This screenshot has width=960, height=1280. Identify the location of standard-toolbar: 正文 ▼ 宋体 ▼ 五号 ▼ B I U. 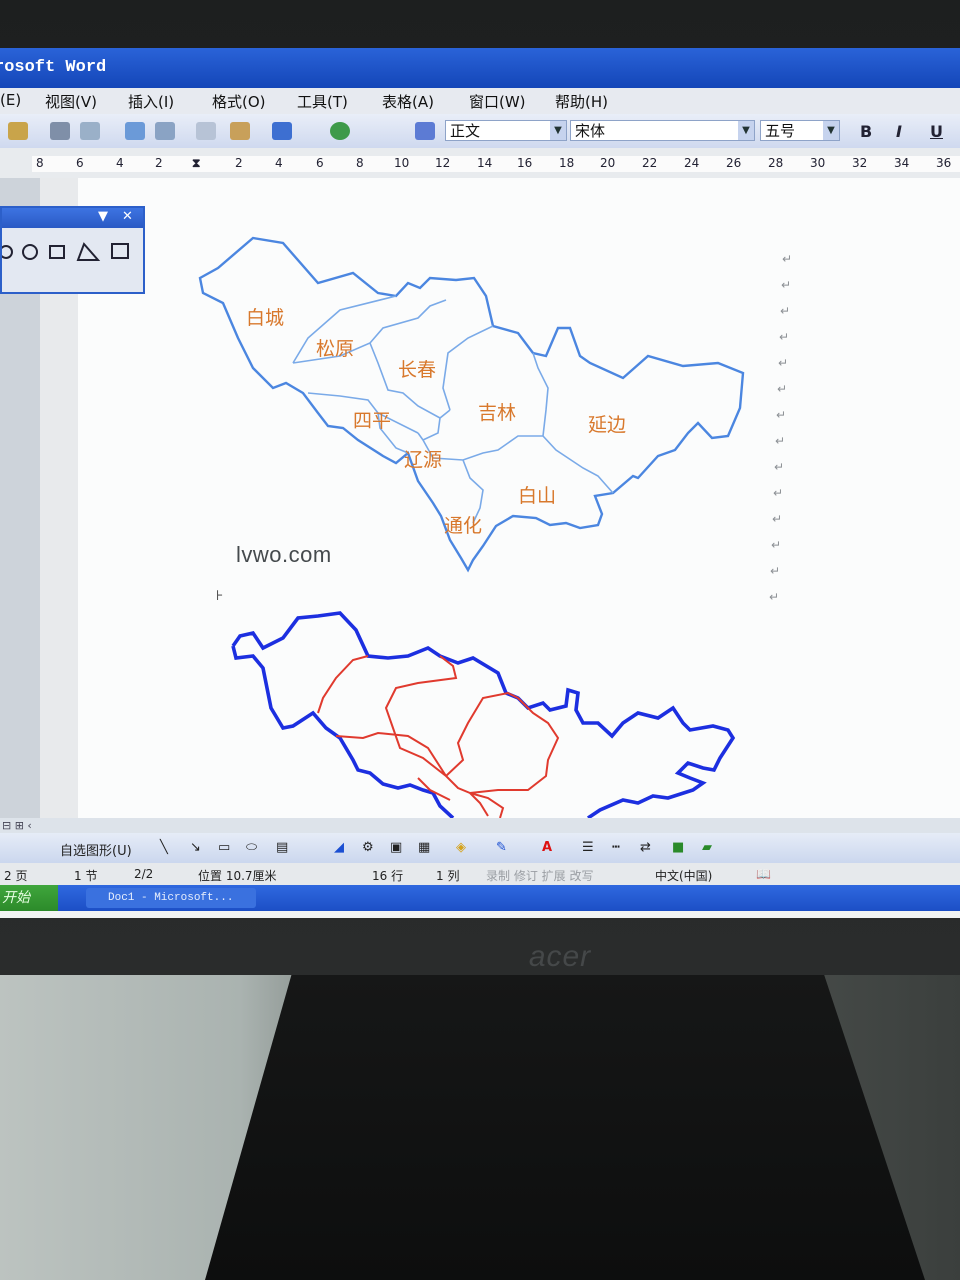
(480, 131).